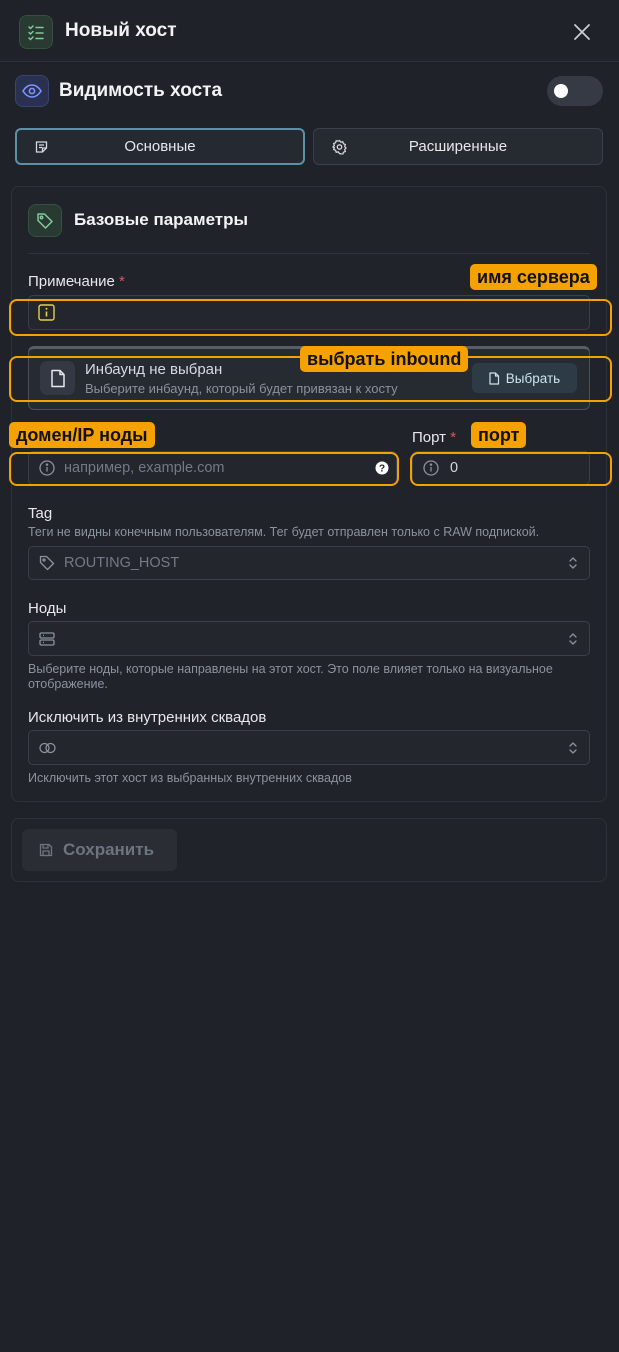  What do you see at coordinates (533, 378) in the screenshot?
I see `choose-inbound-label: Выбрать` at bounding box center [533, 378].